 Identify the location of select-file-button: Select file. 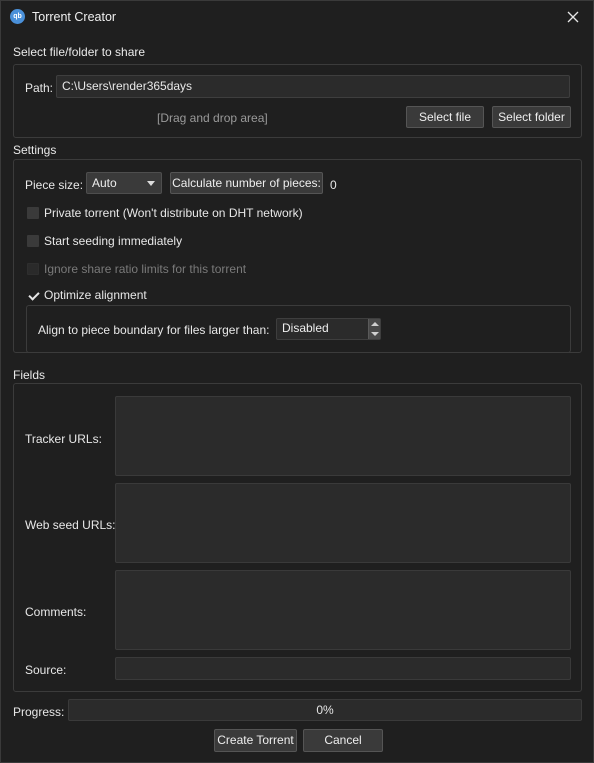
(445, 117).